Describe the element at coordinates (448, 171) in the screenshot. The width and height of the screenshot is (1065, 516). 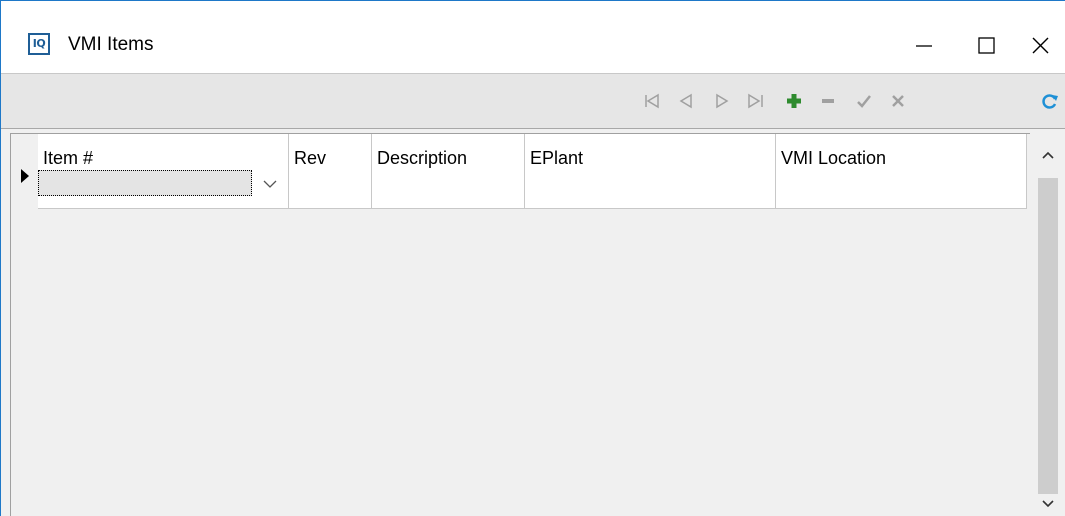
I see `column-description: Description` at that location.